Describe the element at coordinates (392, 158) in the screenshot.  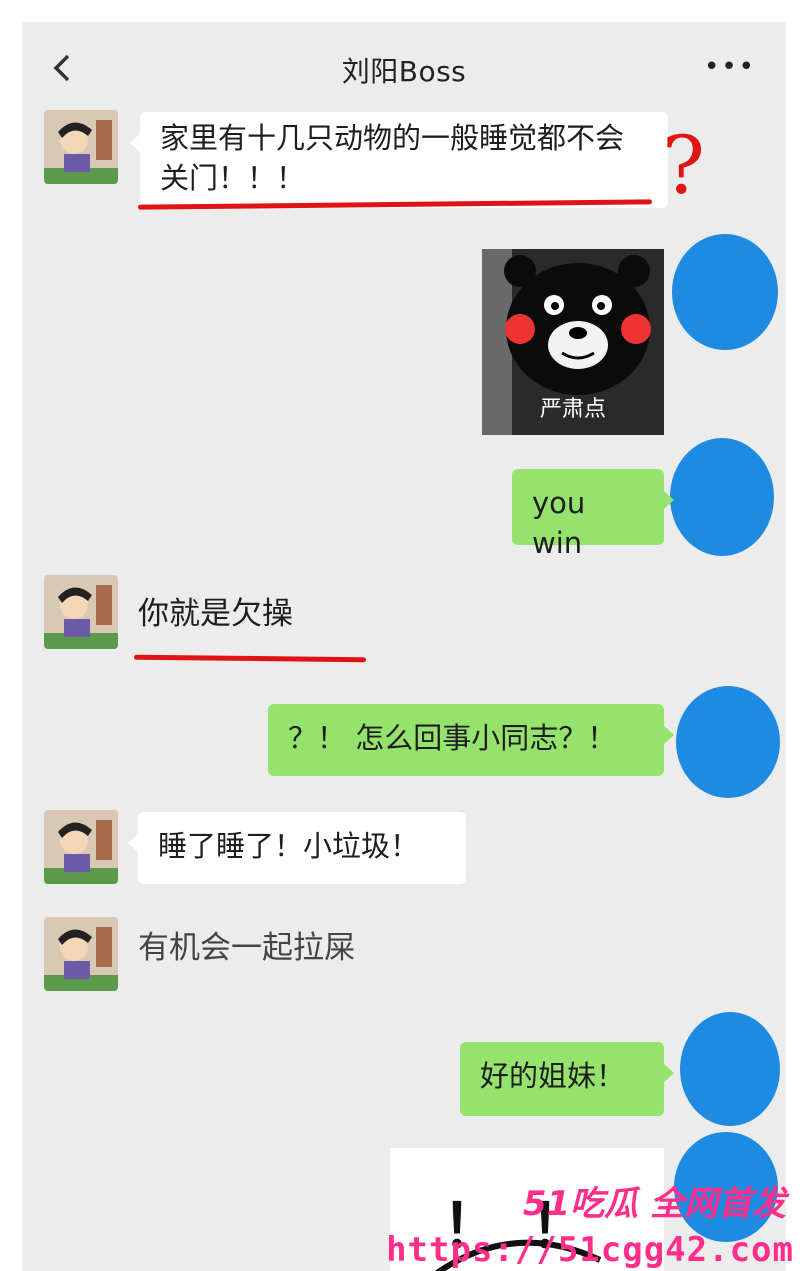
I see `message-text: 家里有十几只动物的一般睡觉都不会关门！！！` at that location.